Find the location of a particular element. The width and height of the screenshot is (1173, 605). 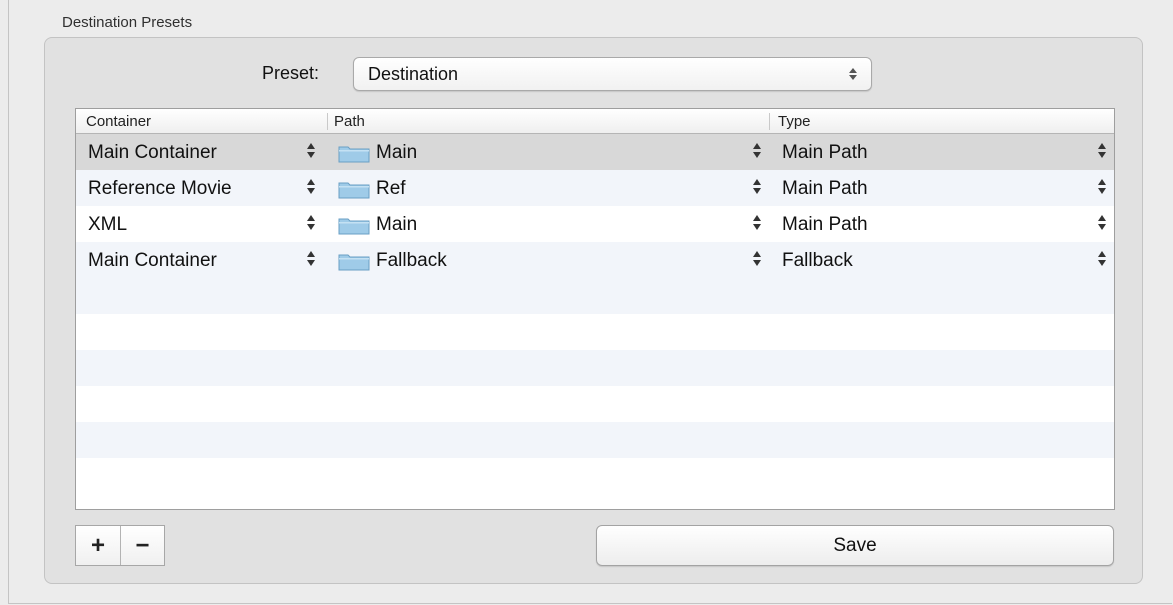

container-cell: Reference Movie is located at coordinates (160, 189).